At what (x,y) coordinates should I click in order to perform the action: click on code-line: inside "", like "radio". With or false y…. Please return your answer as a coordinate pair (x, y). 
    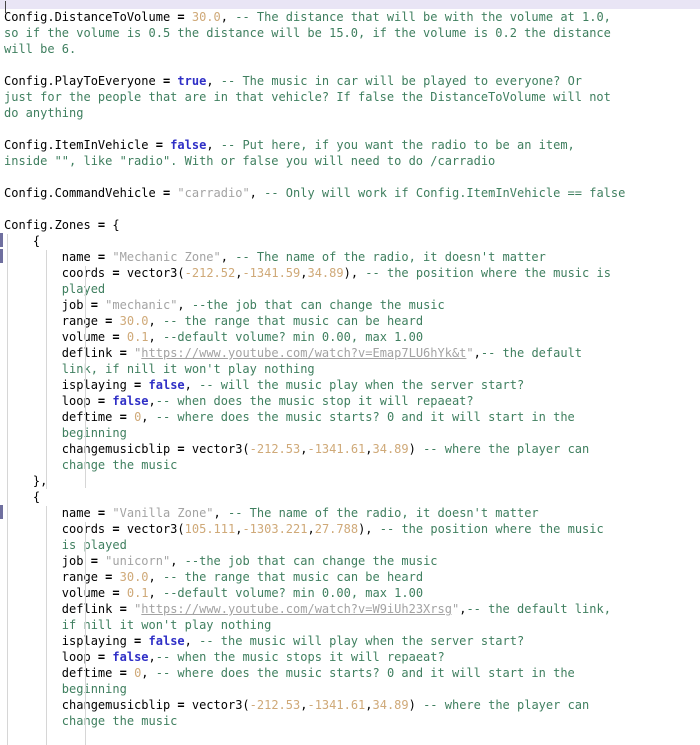
    Looking at the image, I should click on (352, 161).